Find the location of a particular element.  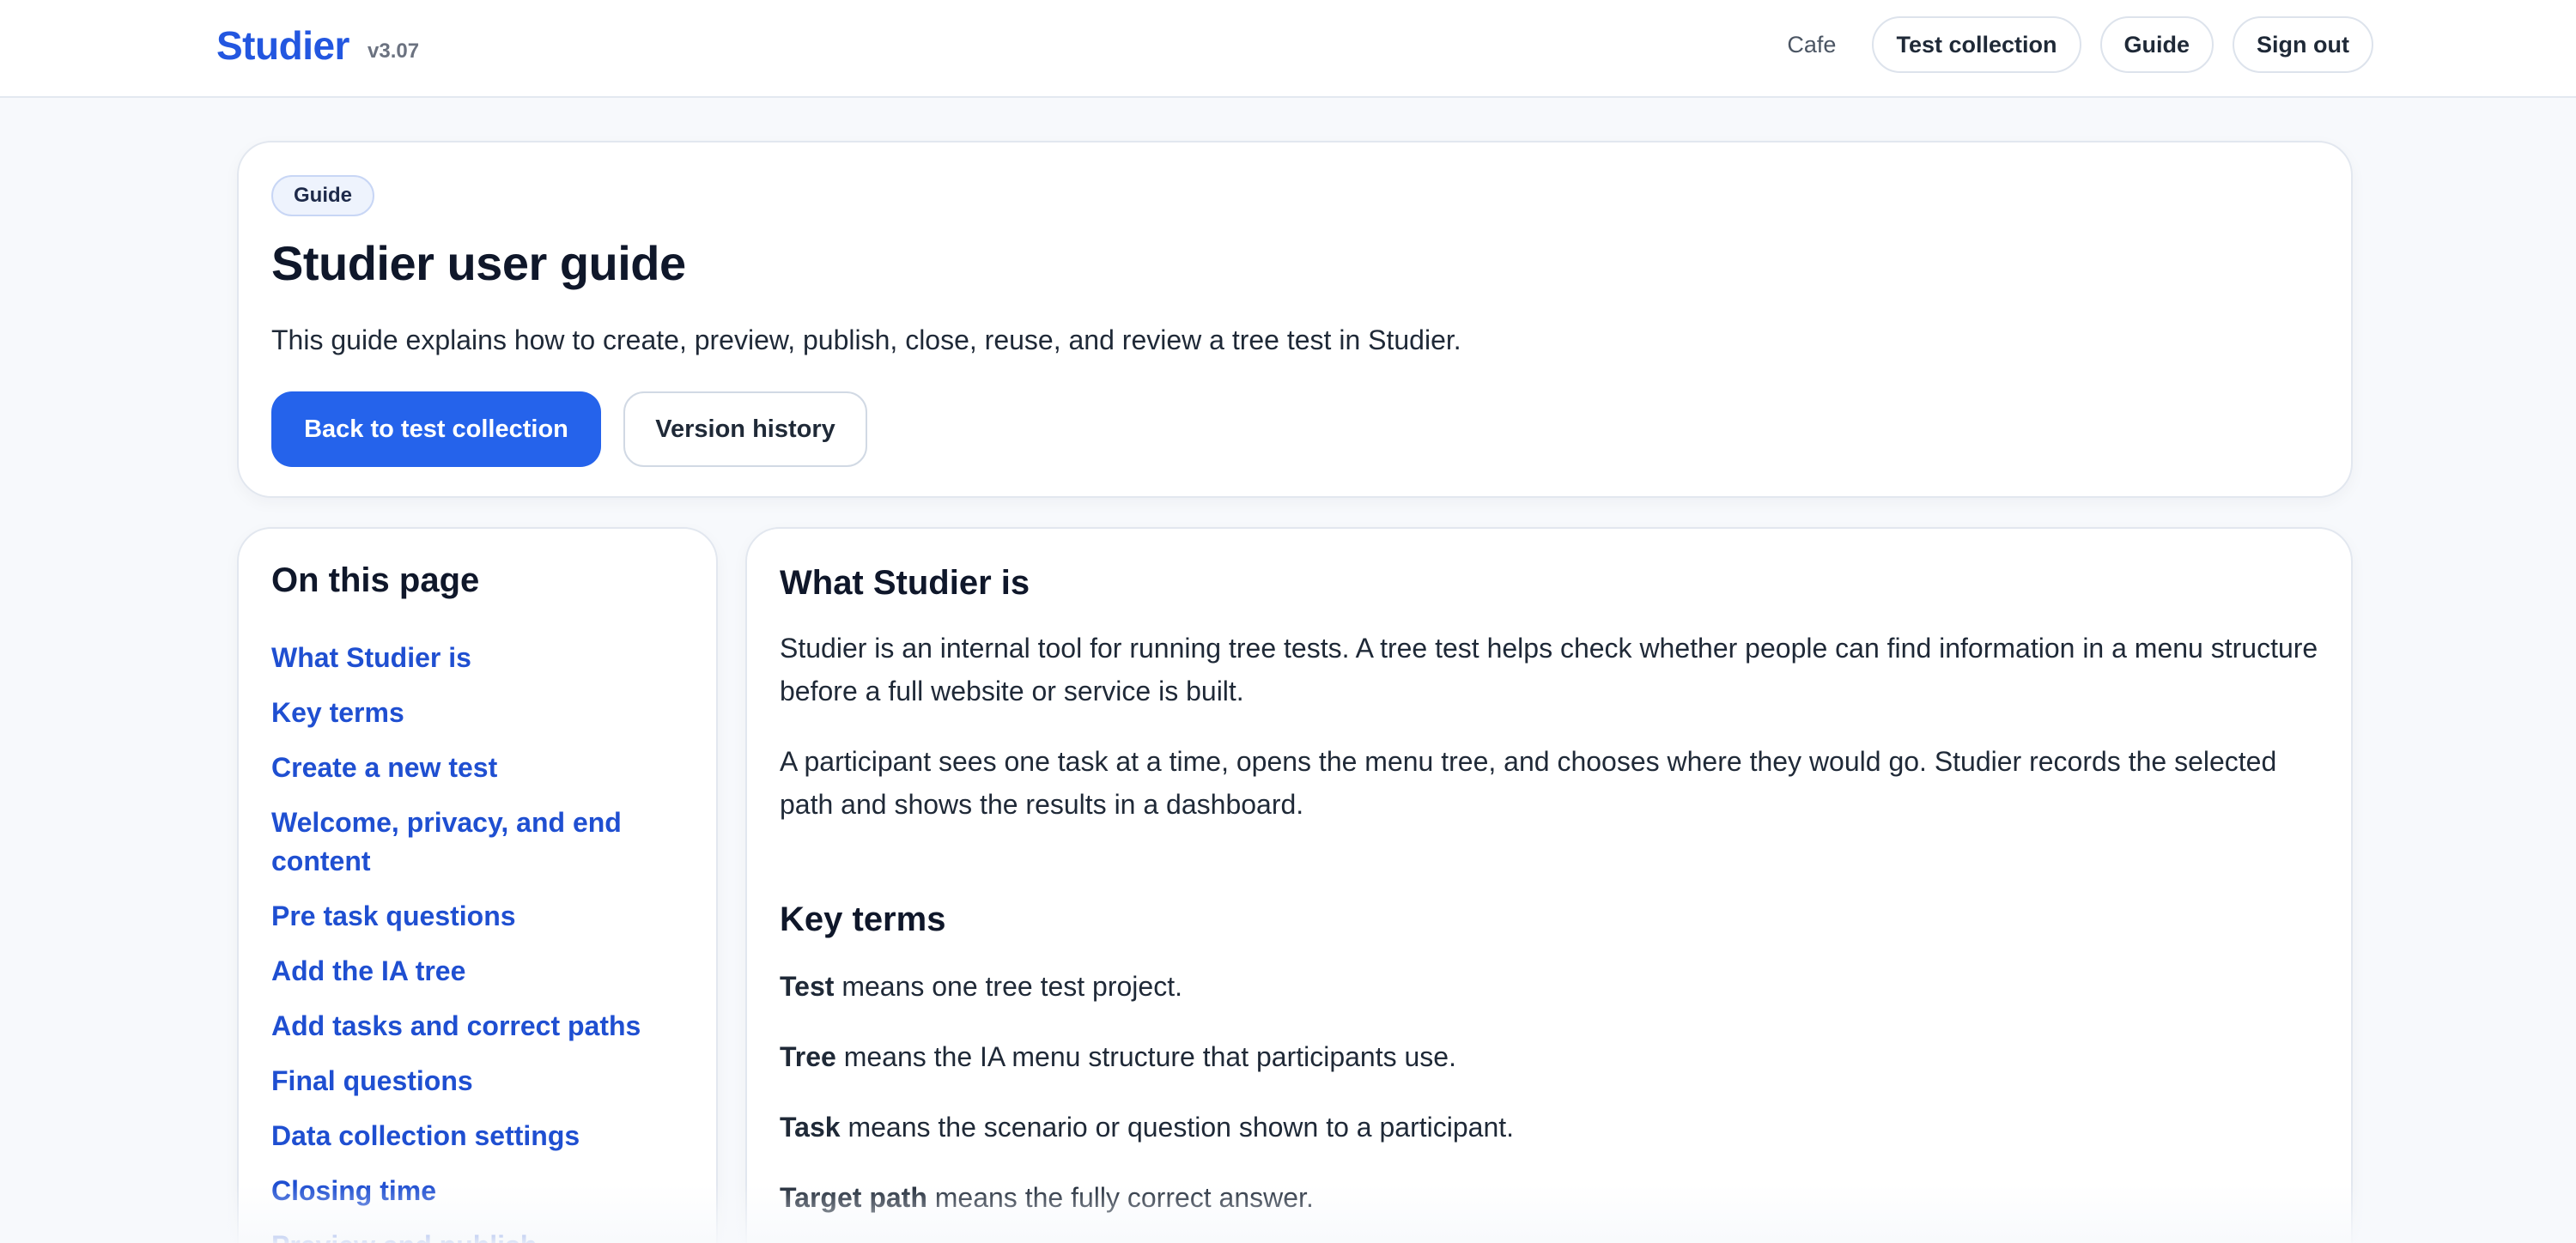

toc-link-closing-time: Closing time is located at coordinates (477, 1191).